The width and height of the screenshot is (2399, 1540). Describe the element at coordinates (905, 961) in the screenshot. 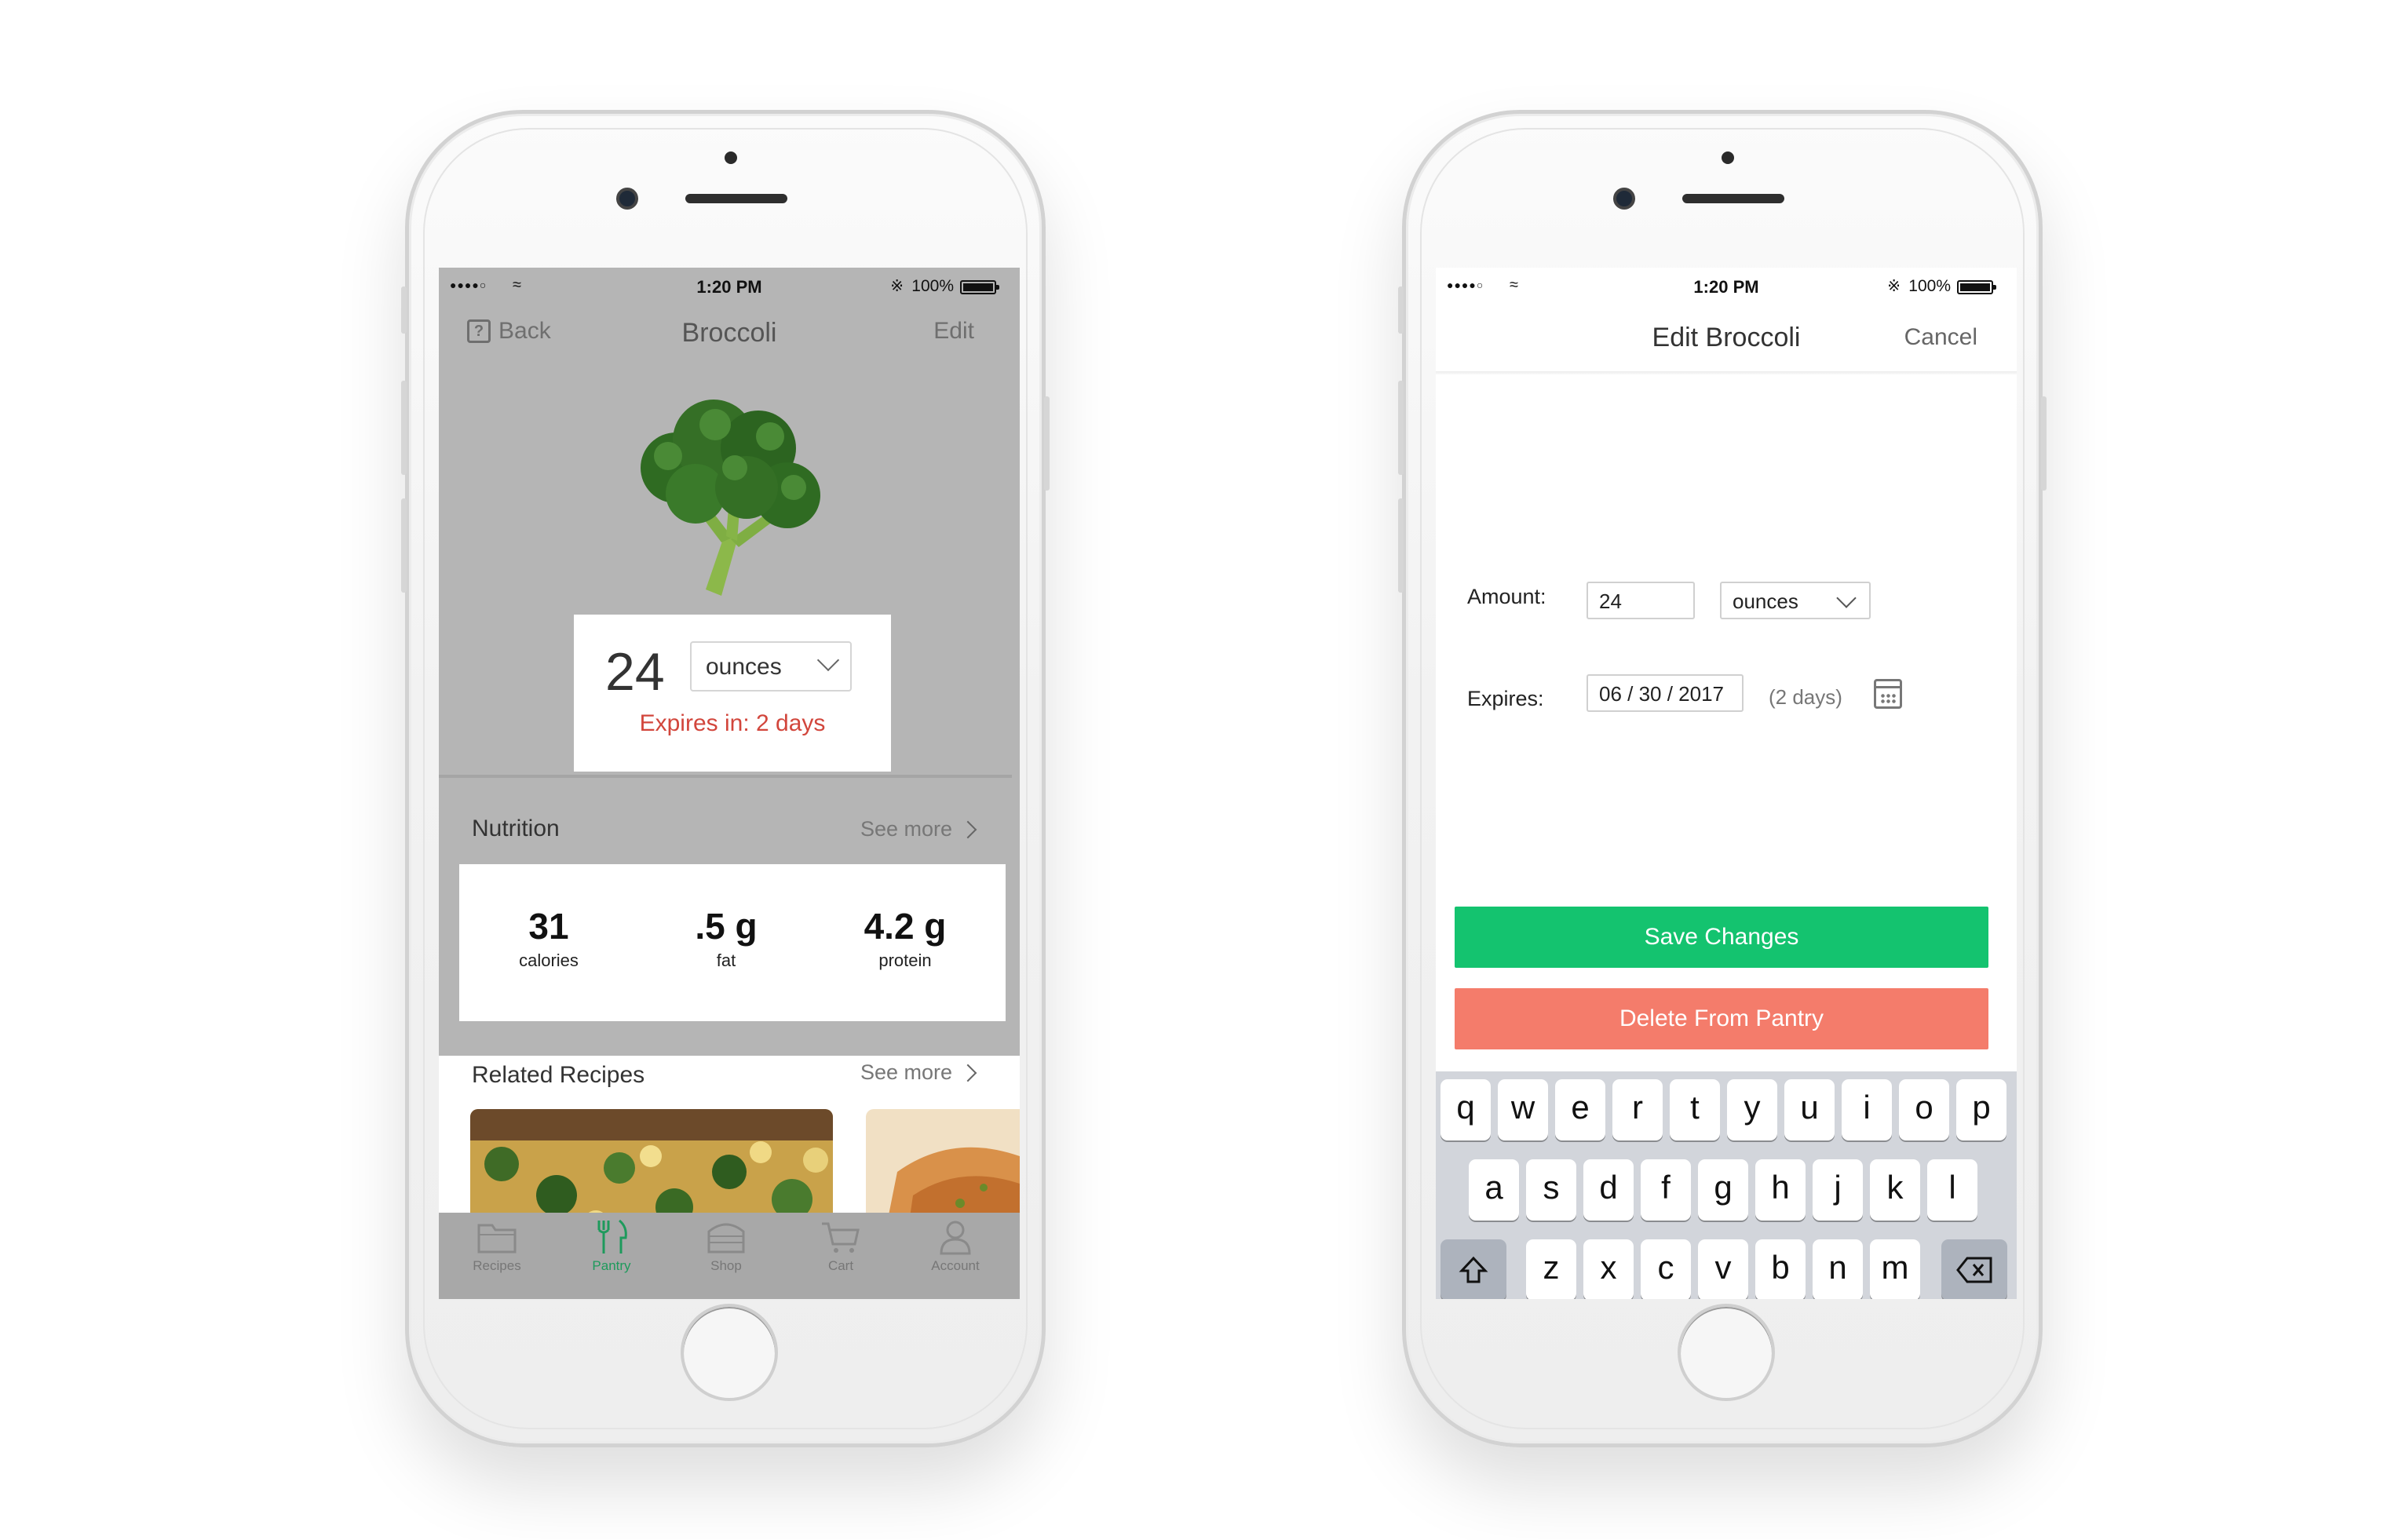

I see `stat-label: protein` at that location.